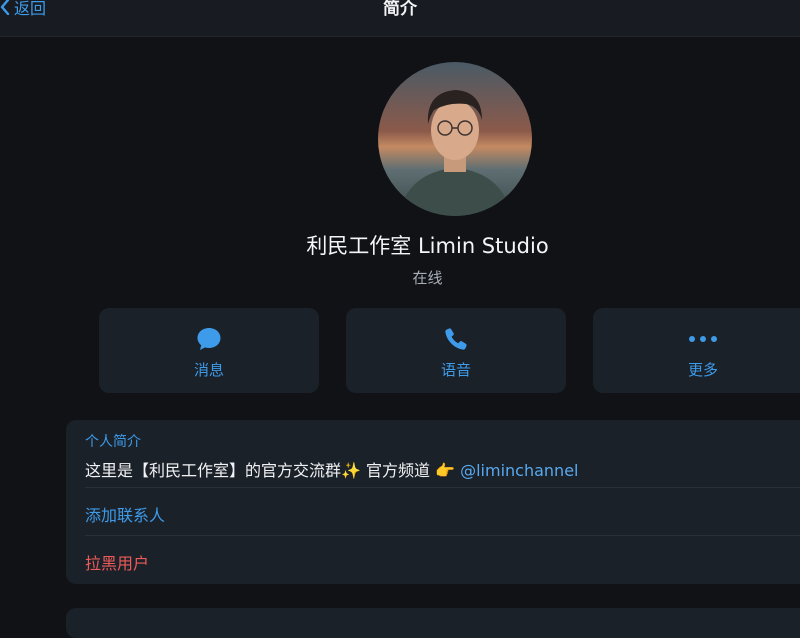  What do you see at coordinates (702, 370) in the screenshot?
I see `more-label: 更多` at bounding box center [702, 370].